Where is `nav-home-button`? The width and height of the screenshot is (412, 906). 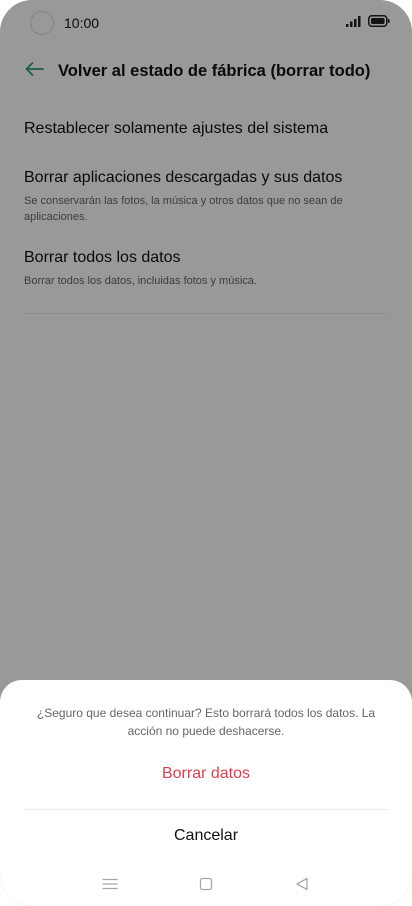 nav-home-button is located at coordinates (206, 886).